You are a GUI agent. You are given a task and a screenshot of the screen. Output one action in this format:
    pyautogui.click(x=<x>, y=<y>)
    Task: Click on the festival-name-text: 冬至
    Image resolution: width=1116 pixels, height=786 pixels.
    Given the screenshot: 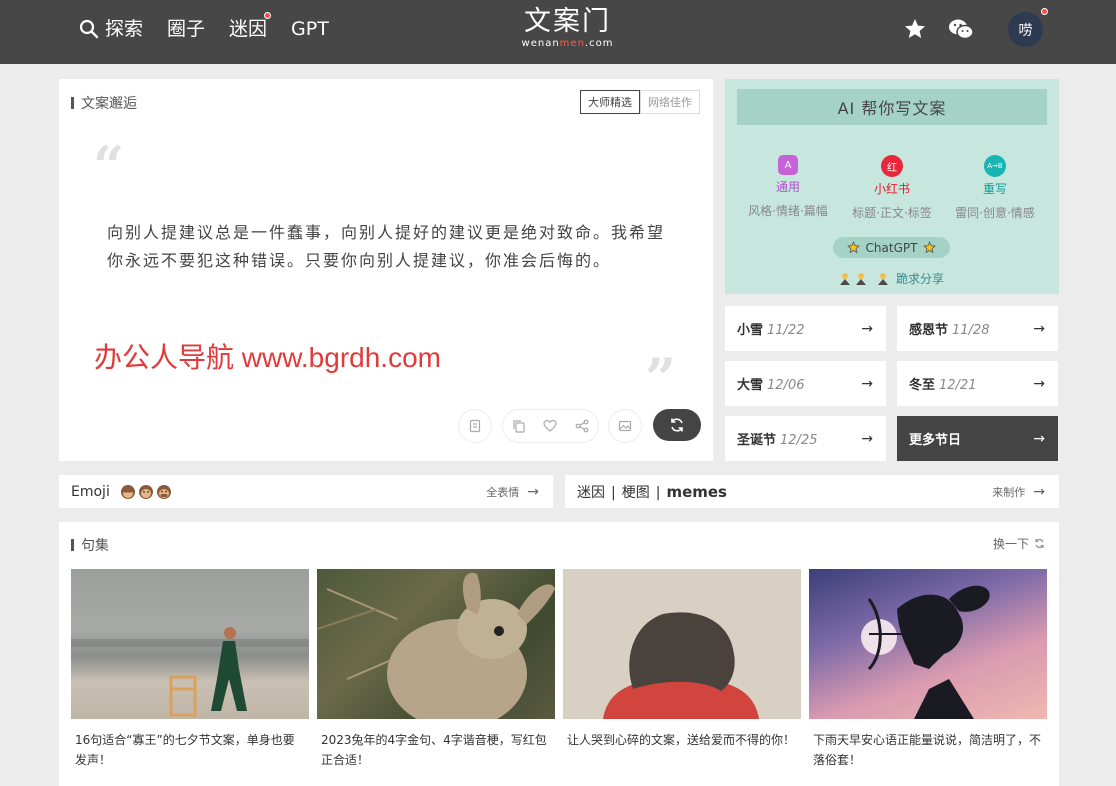 What is the action you would take?
    pyautogui.click(x=922, y=385)
    